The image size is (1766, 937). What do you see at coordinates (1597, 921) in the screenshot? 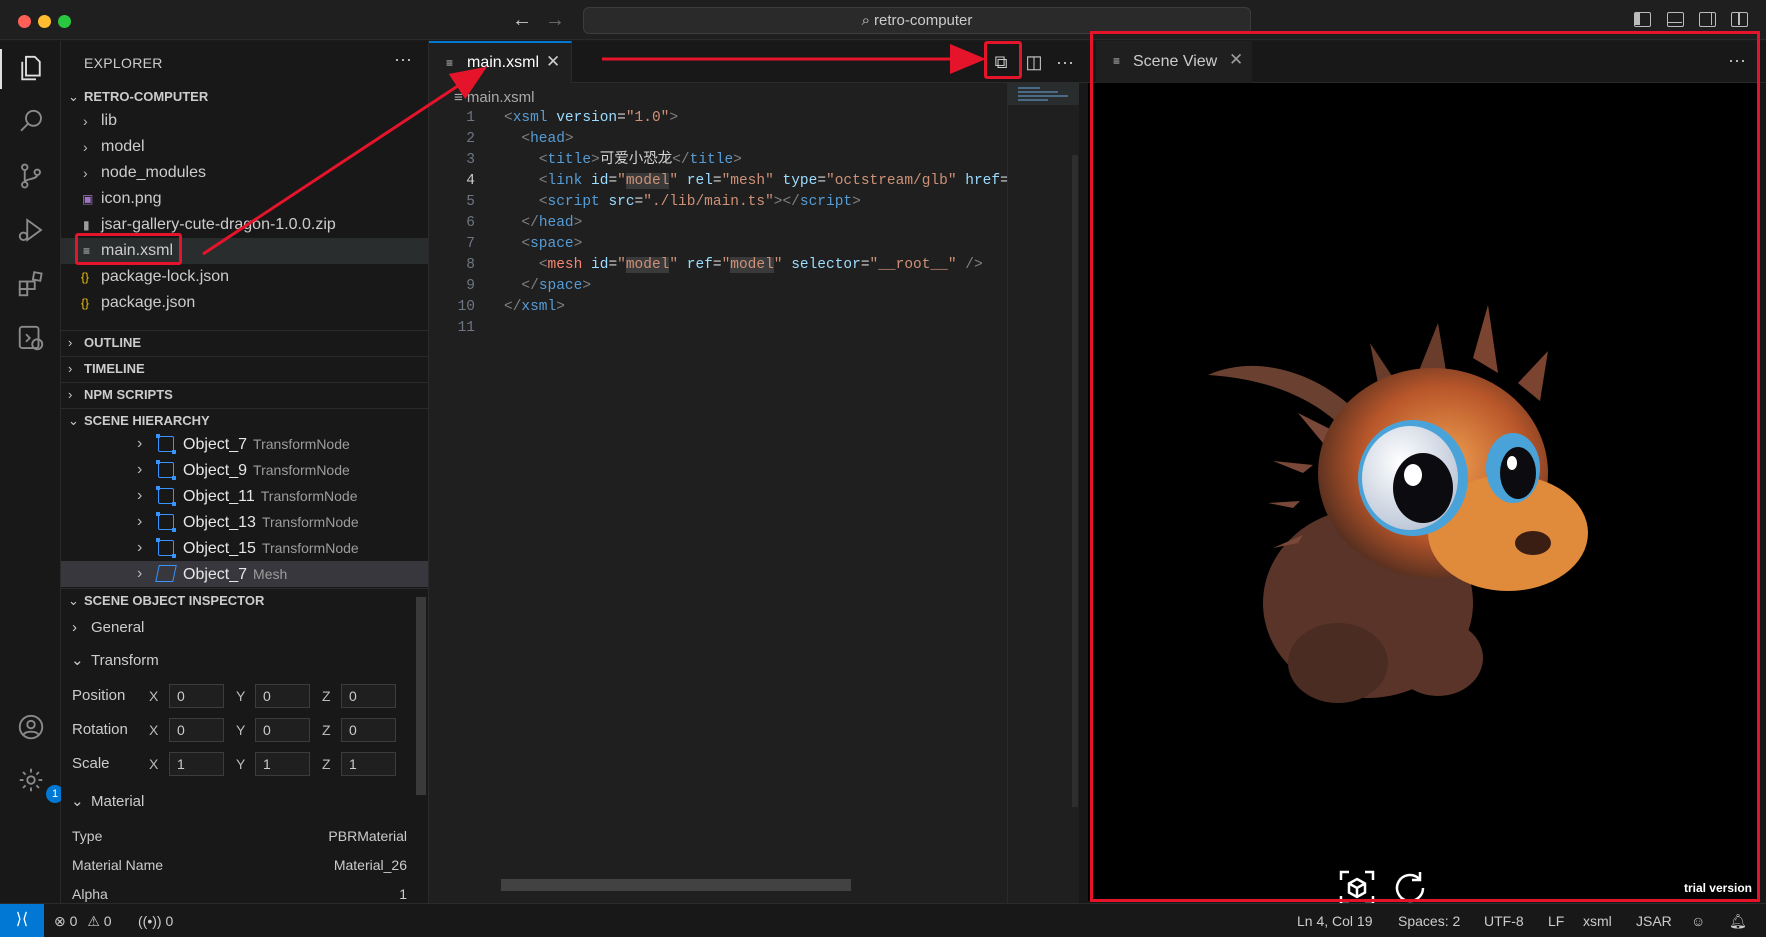
I see `language-mode: xsml` at bounding box center [1597, 921].